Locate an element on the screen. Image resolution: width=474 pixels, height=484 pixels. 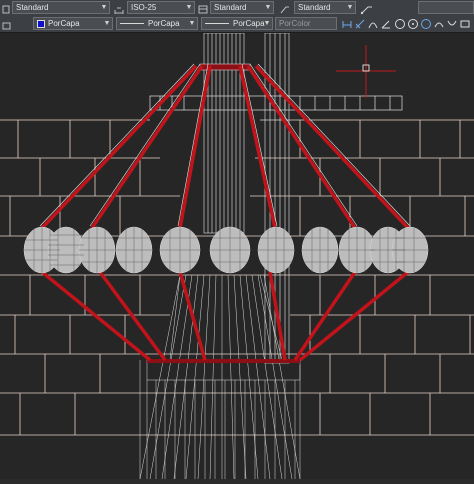
mleader-style-dropdown: Standard ▼ is located at coordinates (325, 7).